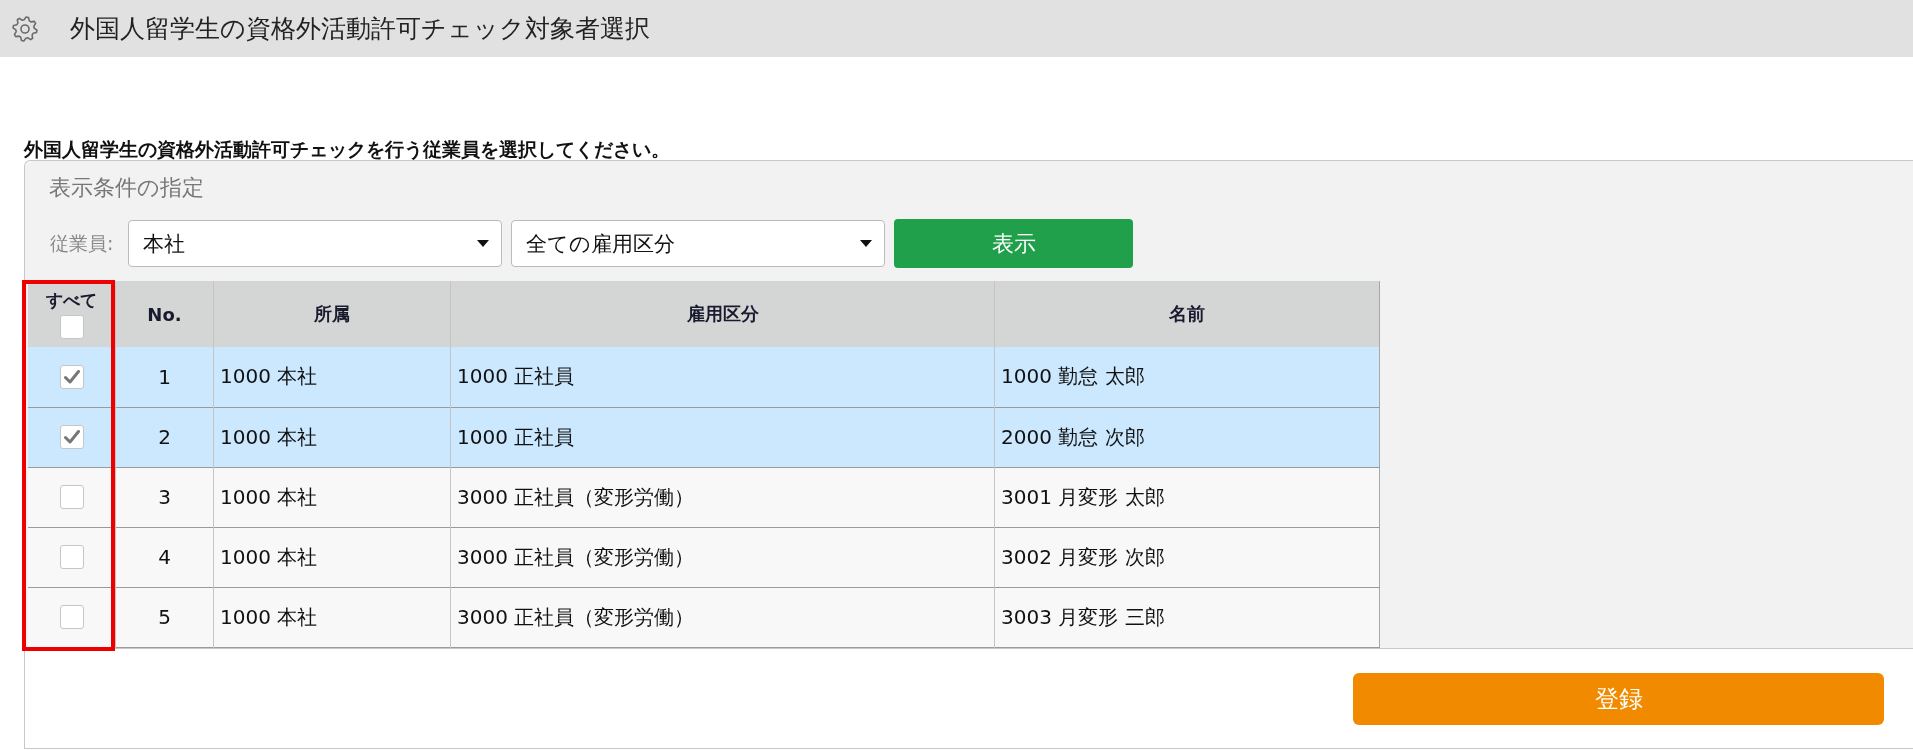 The width and height of the screenshot is (1913, 750). What do you see at coordinates (25, 28) in the screenshot?
I see `settings-icon` at bounding box center [25, 28].